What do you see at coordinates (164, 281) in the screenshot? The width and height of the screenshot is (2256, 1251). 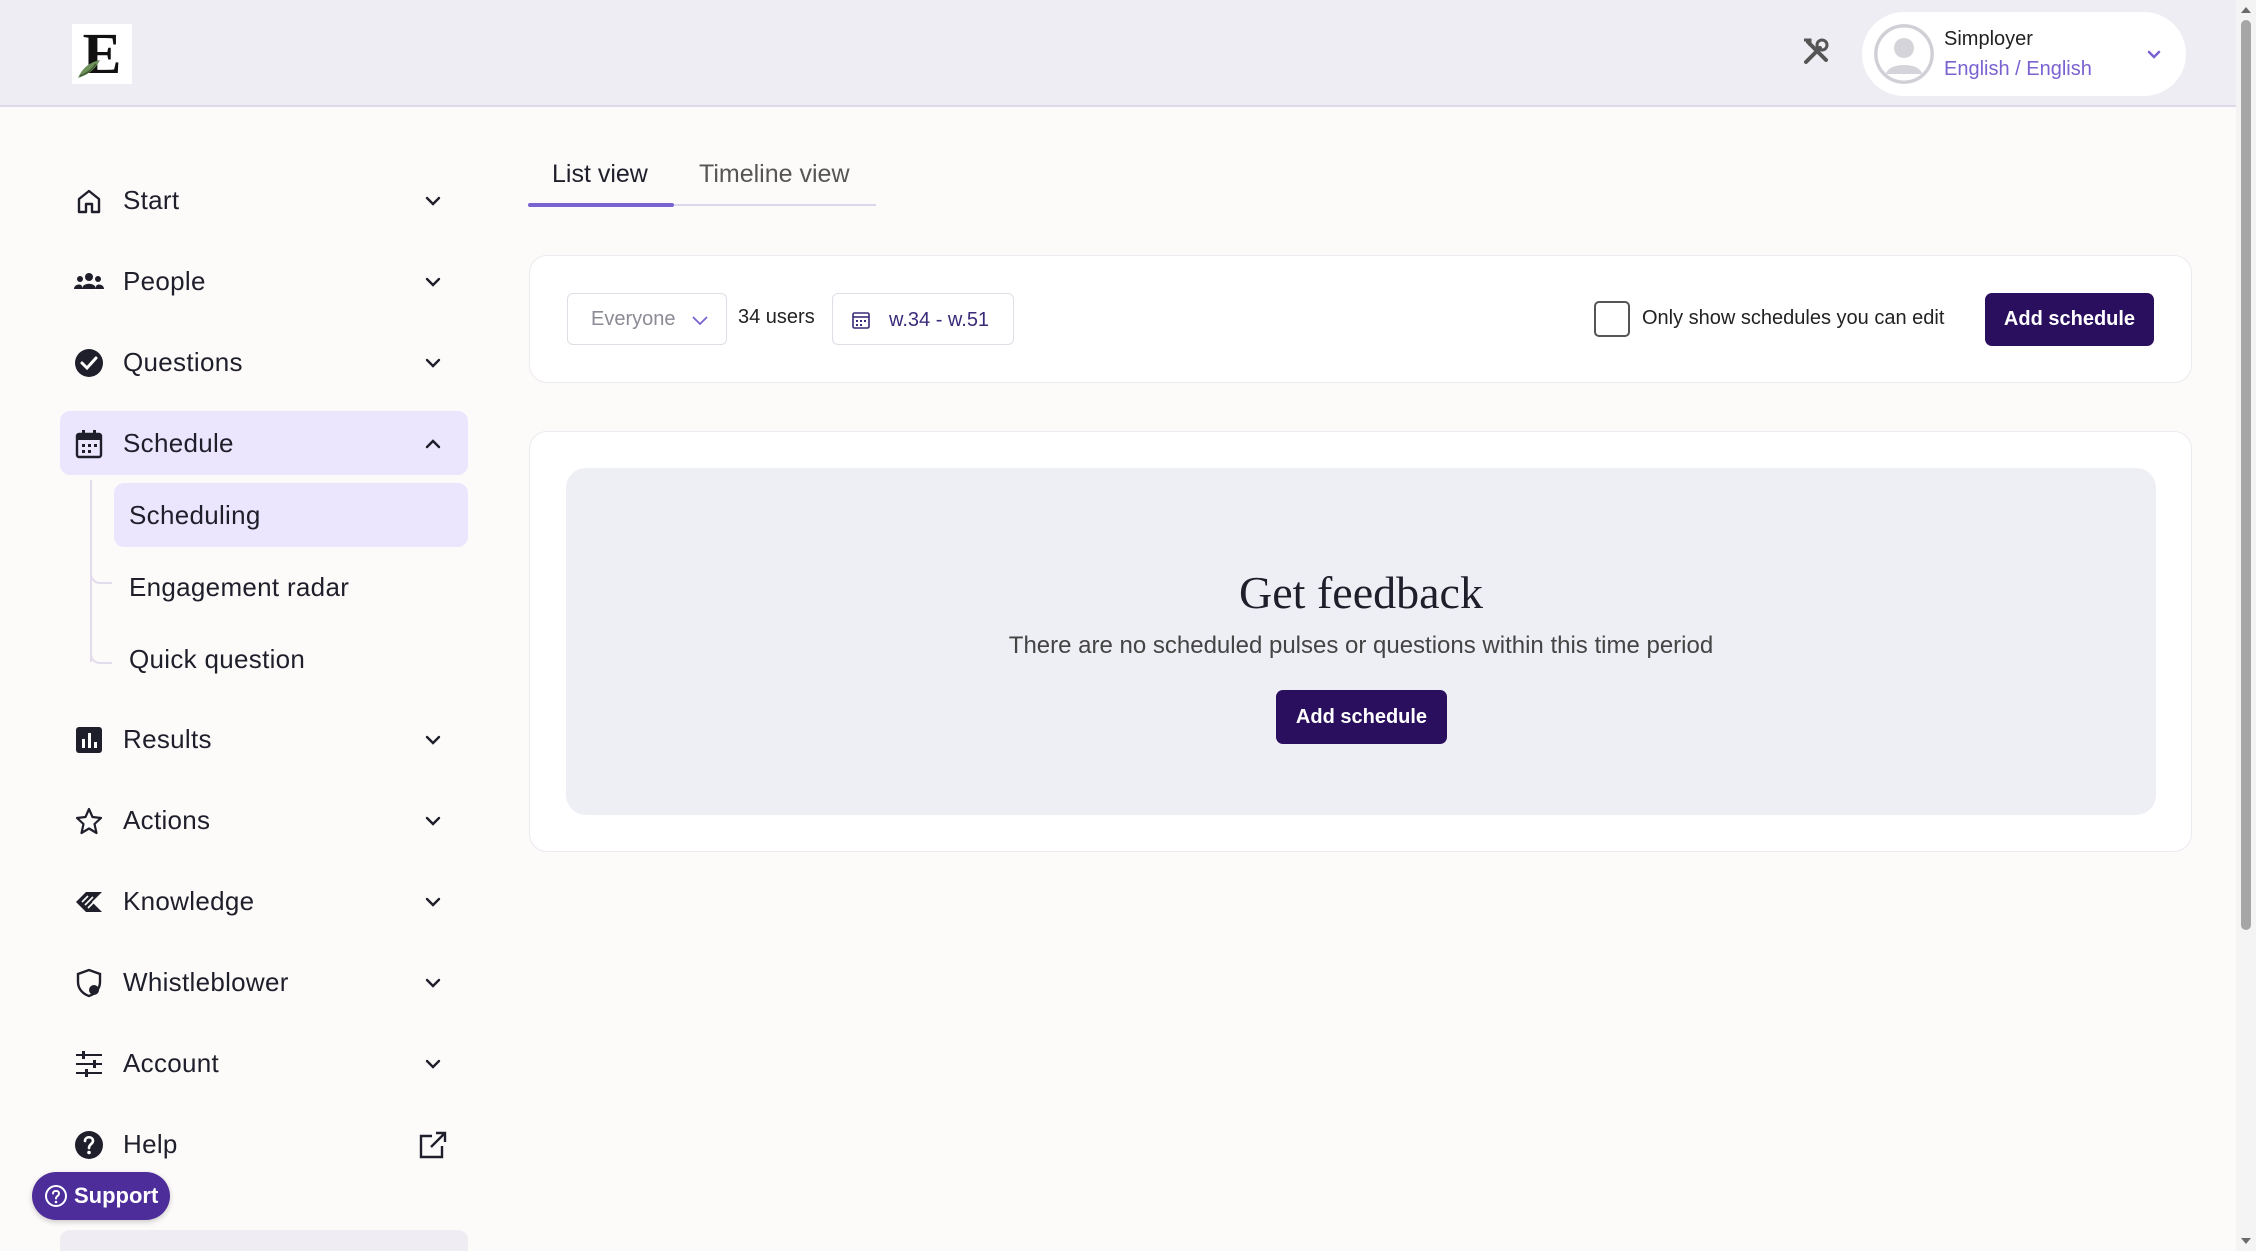 I see `sidebar-item-label: People` at bounding box center [164, 281].